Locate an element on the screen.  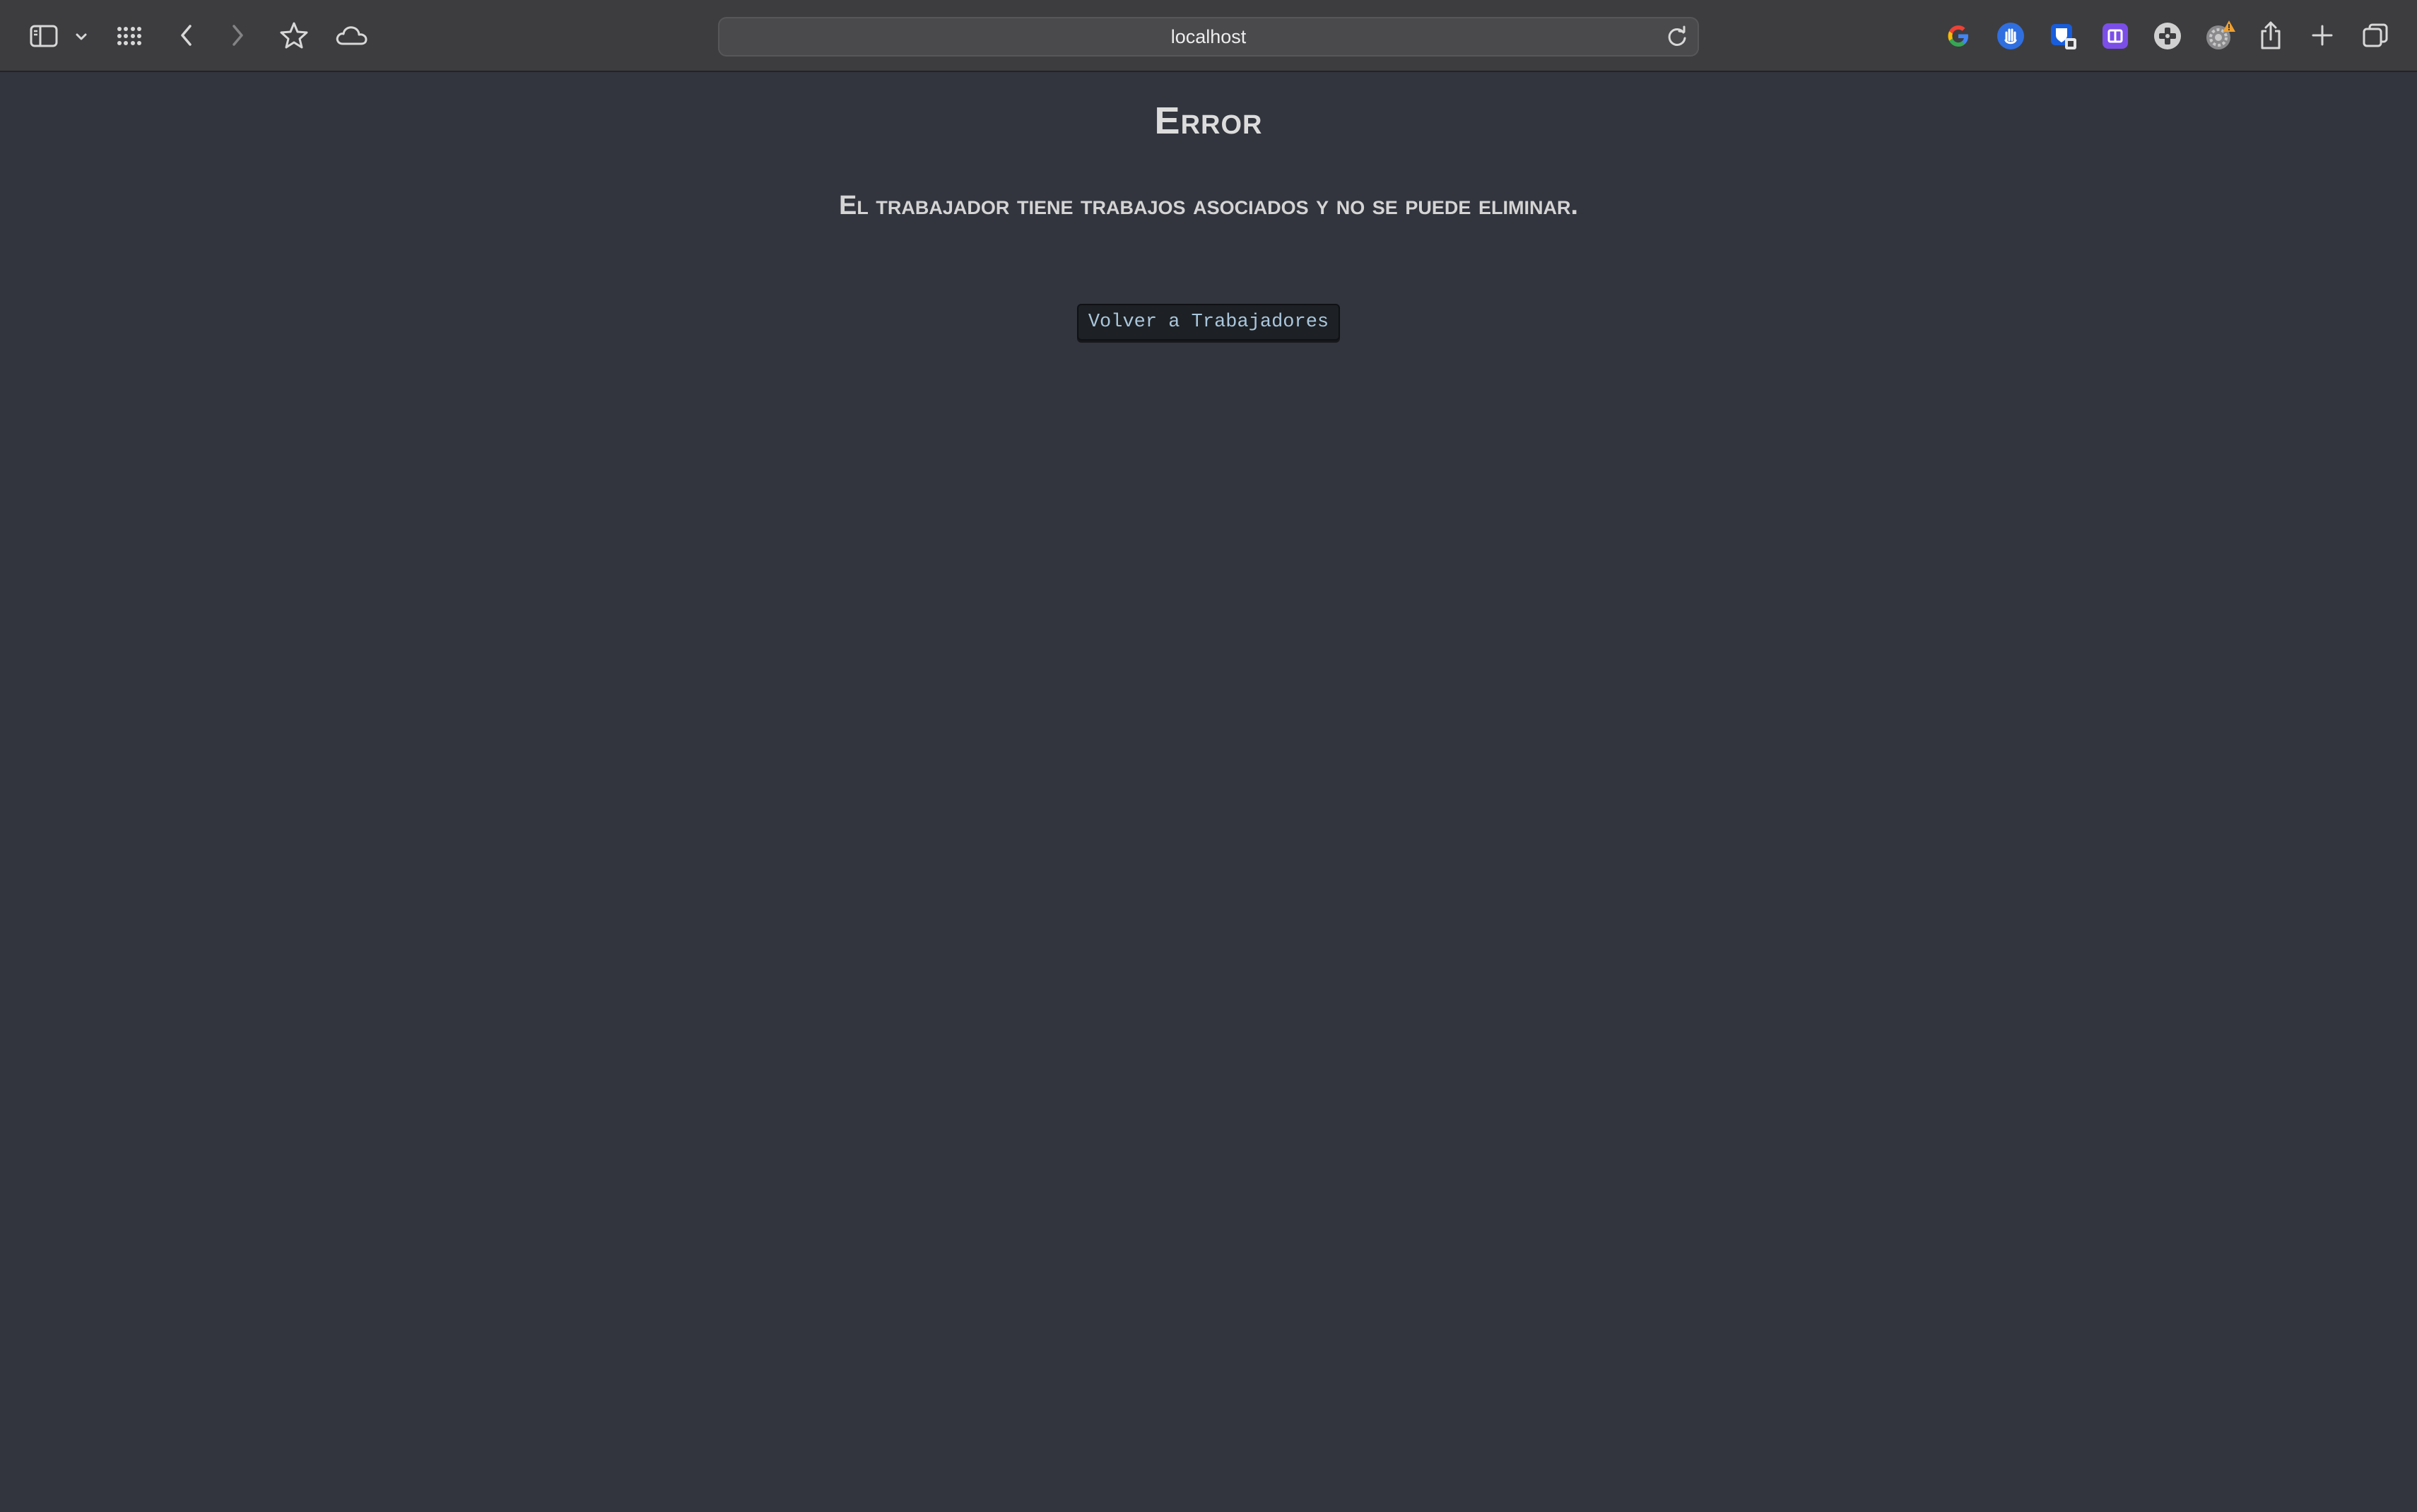
google-icon is located at coordinates (1958, 36).